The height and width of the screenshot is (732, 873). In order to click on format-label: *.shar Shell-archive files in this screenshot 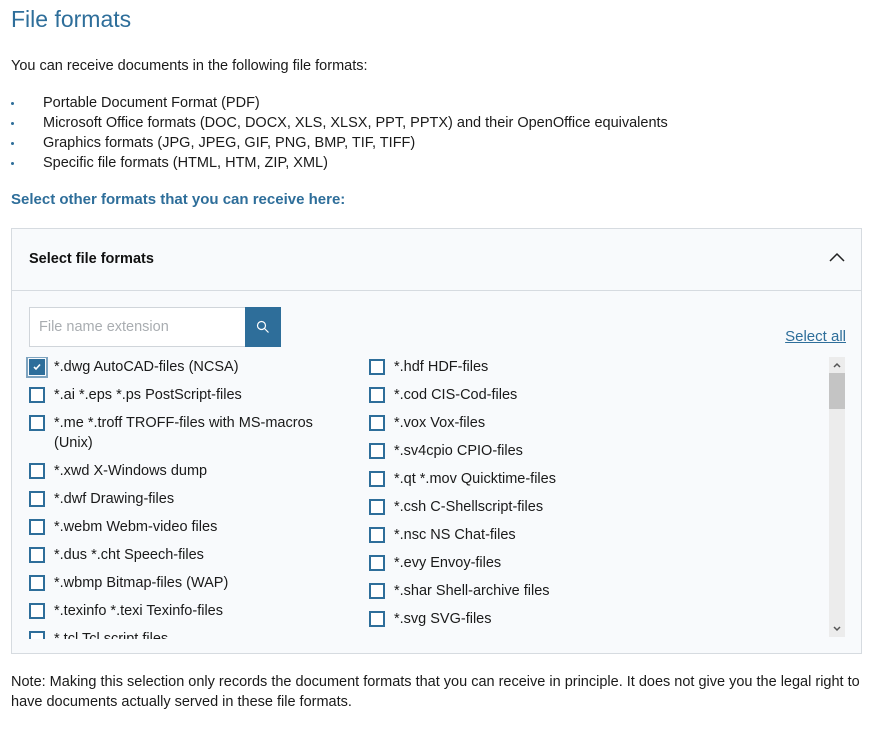, I will do `click(472, 591)`.